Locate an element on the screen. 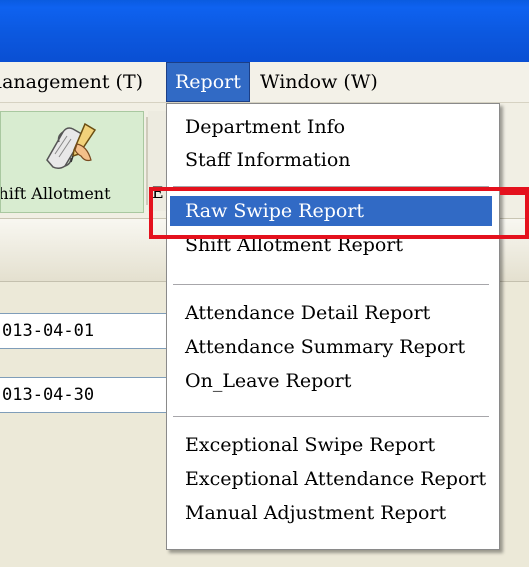 This screenshot has height=567, width=529. annotation-highlight-box is located at coordinates (339, 213).